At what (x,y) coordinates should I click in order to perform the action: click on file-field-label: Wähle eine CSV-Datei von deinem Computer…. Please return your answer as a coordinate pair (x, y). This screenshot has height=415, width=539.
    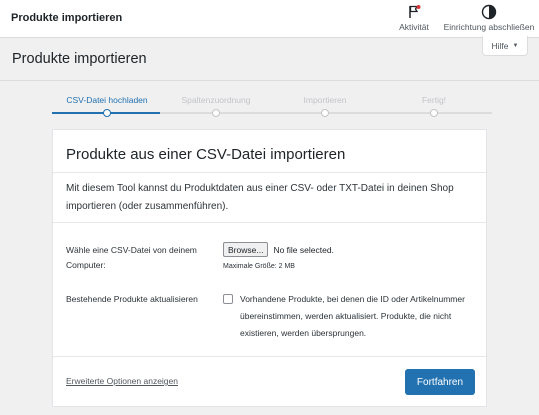
    Looking at the image, I should click on (131, 257).